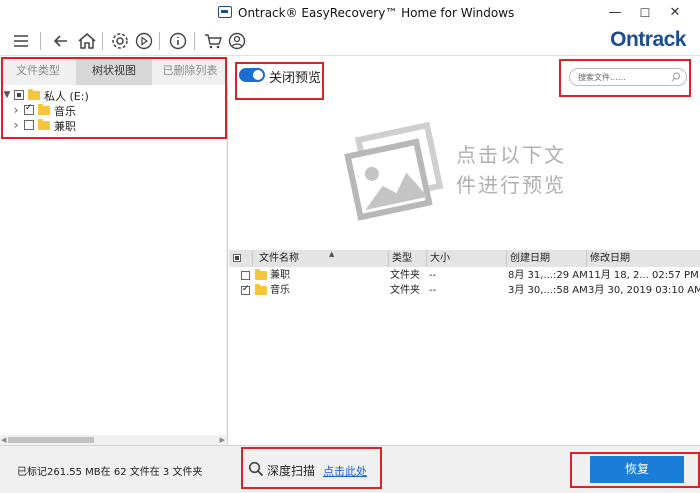 This screenshot has width=700, height=493. What do you see at coordinates (110, 472) in the screenshot?
I see `selection-summary: 已标记261.55 MB在 62 文件在 3 文件夹` at bounding box center [110, 472].